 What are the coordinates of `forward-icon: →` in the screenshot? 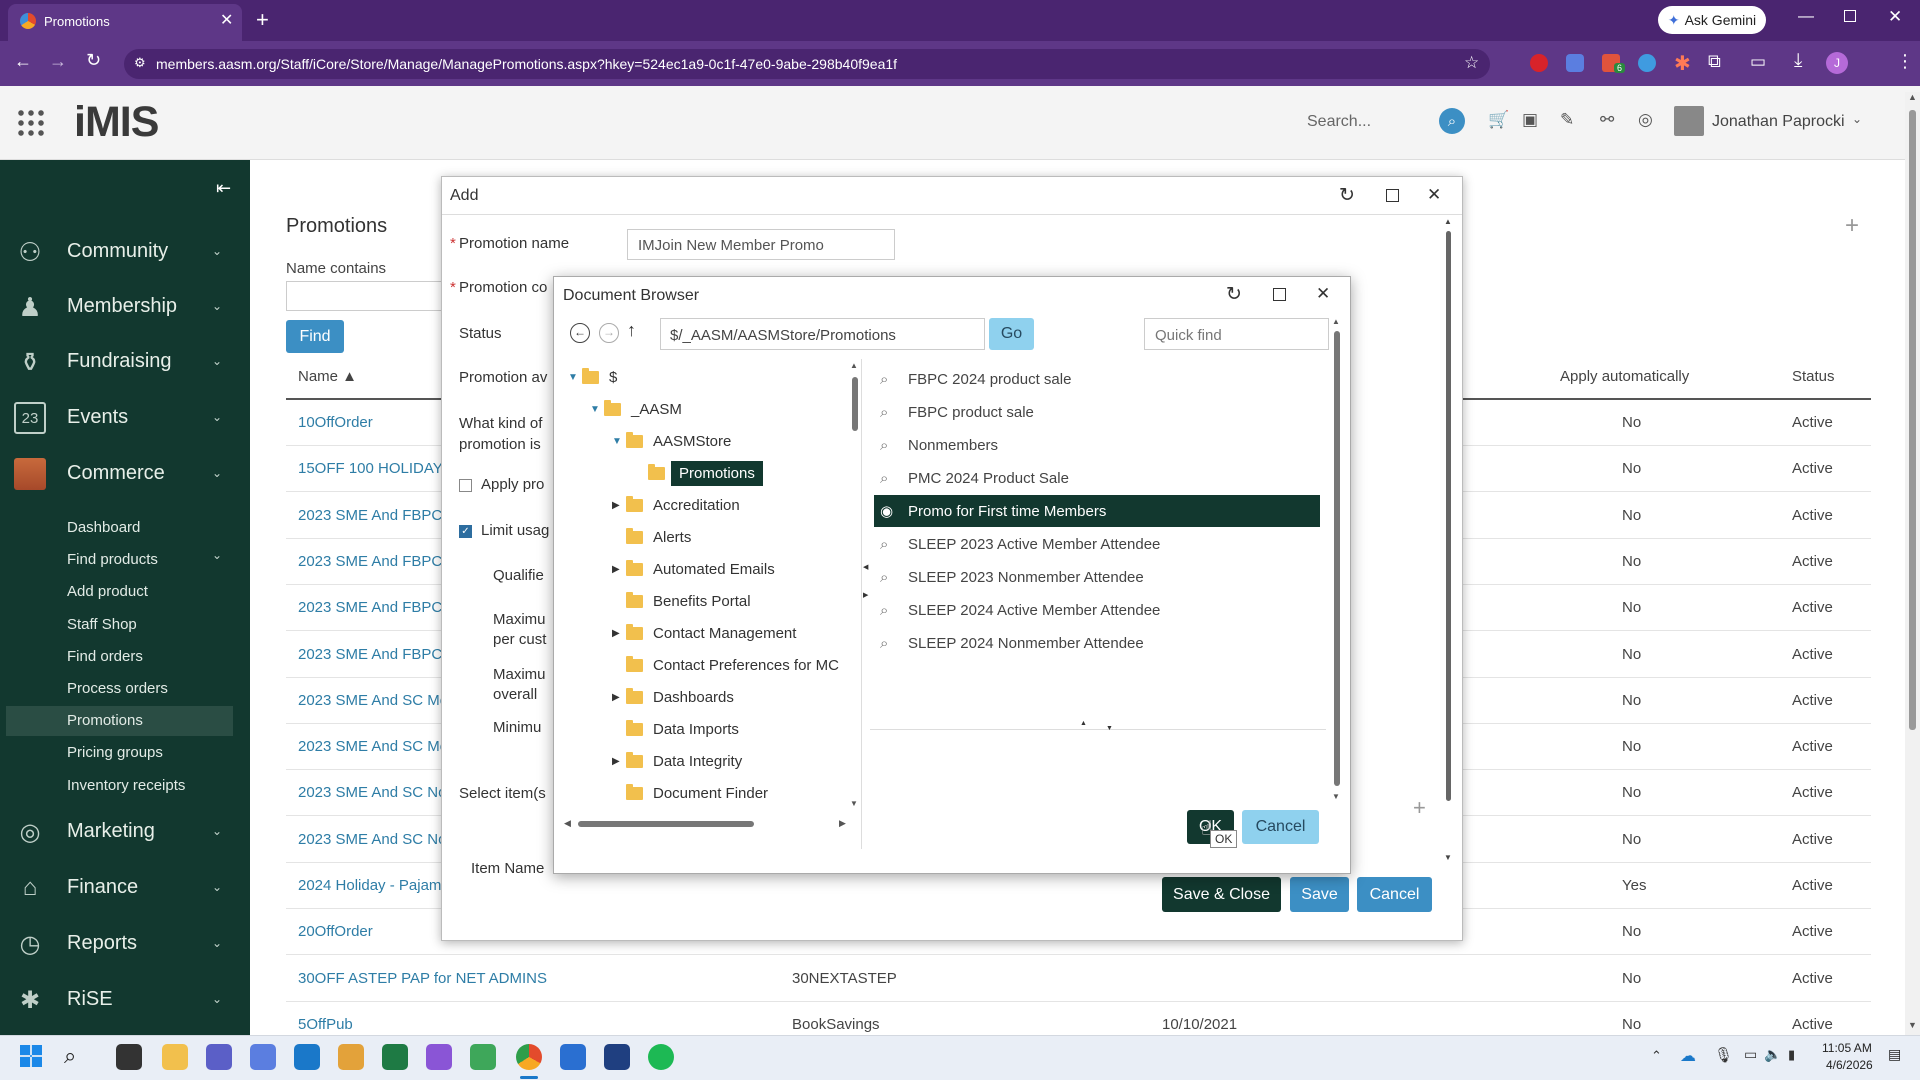 It's located at (58, 61).